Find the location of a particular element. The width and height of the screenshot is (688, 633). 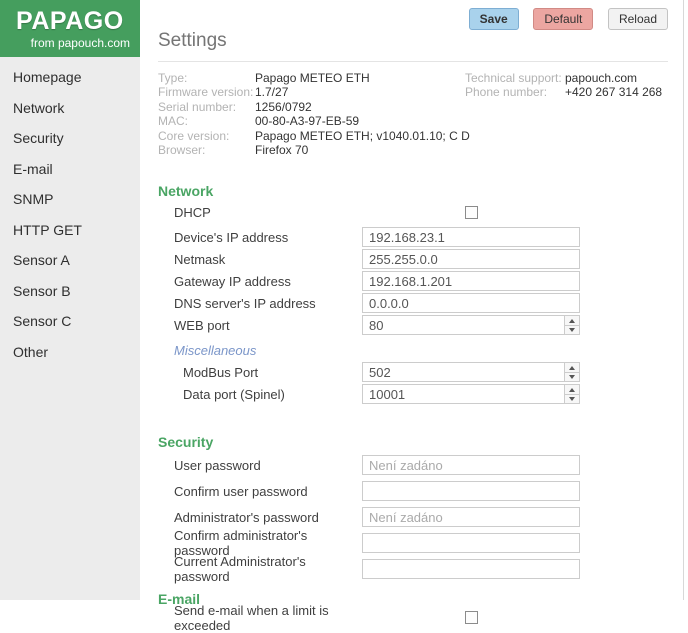

confirm-user-password-input is located at coordinates (471, 491).